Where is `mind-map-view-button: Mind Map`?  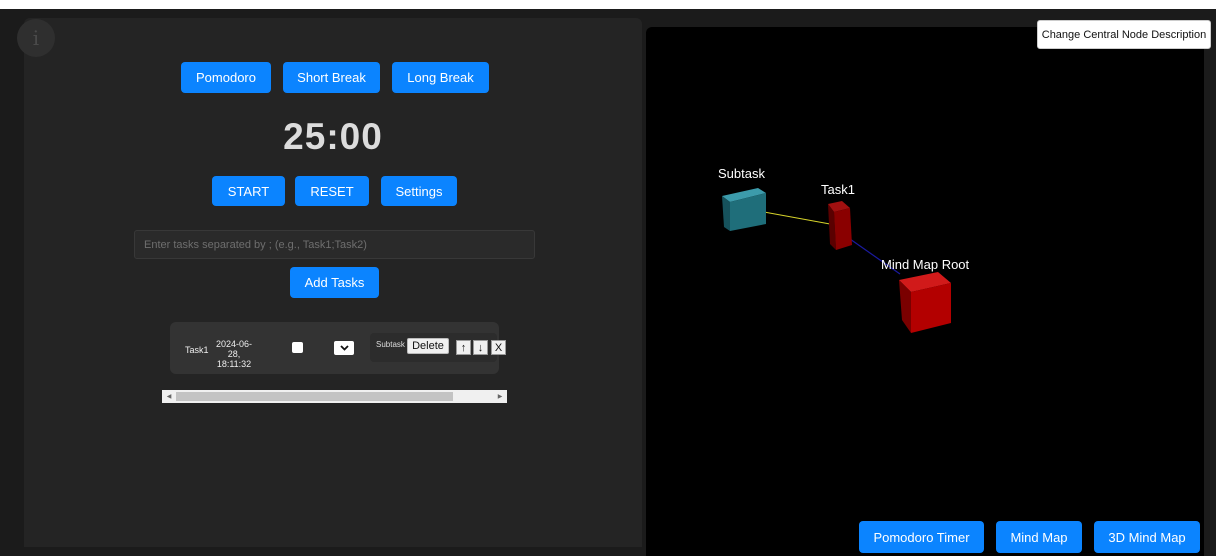
mind-map-view-button: Mind Map is located at coordinates (1039, 537).